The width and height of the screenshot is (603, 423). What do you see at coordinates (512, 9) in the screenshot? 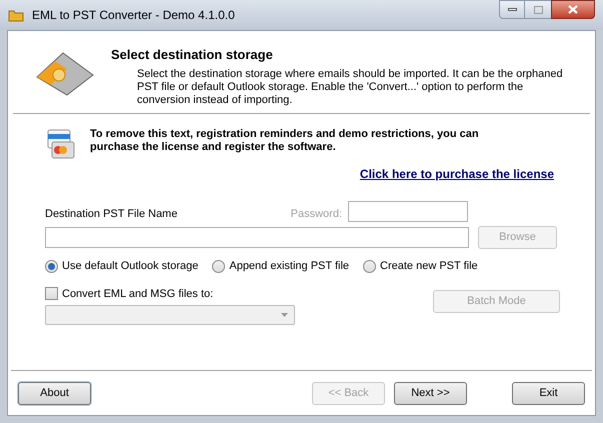
I see `minimize-button` at bounding box center [512, 9].